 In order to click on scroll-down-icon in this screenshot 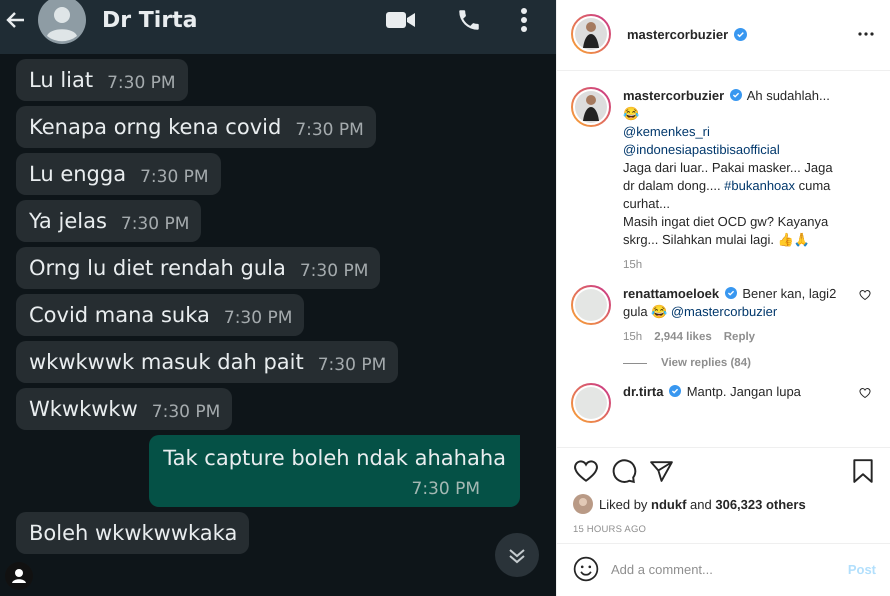, I will do `click(517, 555)`.